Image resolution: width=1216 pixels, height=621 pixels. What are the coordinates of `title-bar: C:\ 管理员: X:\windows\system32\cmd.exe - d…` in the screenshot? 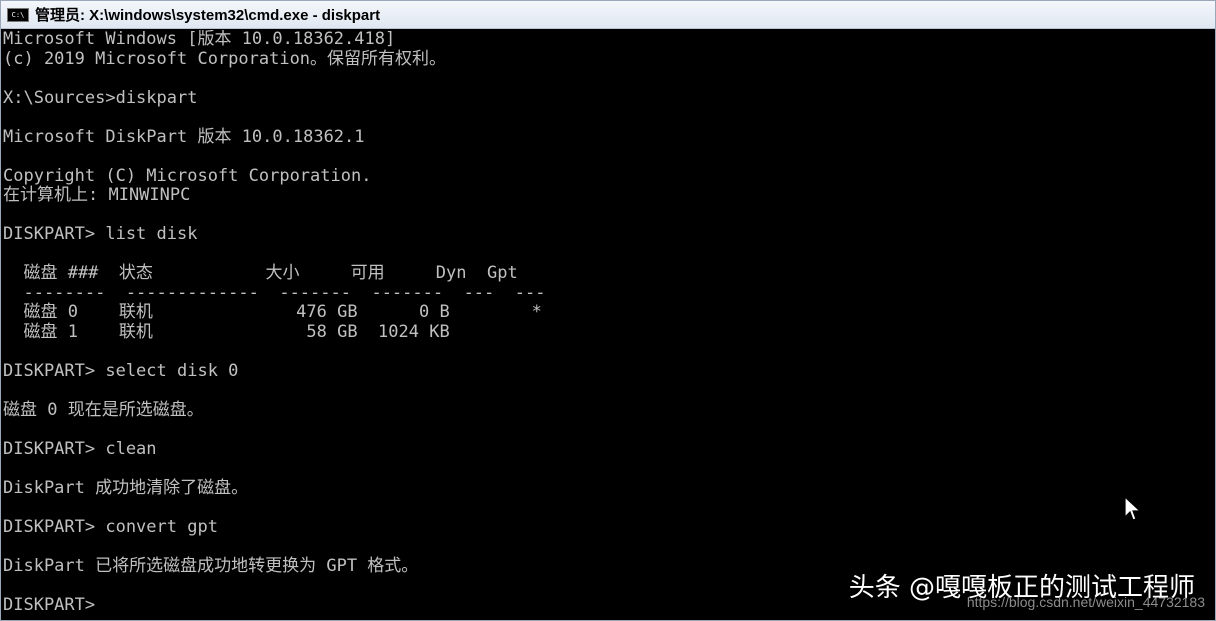 It's located at (608, 15).